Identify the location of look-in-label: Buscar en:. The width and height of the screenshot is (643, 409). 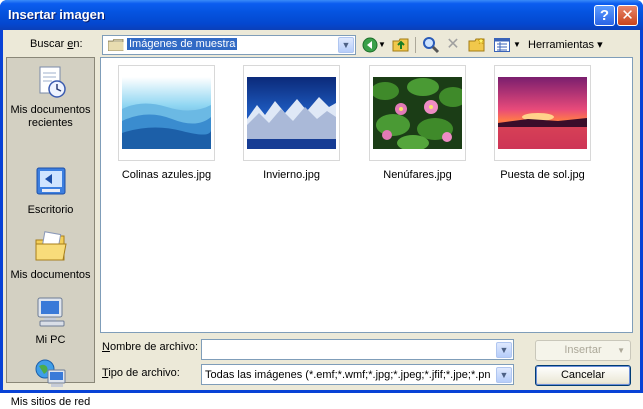
(56, 44).